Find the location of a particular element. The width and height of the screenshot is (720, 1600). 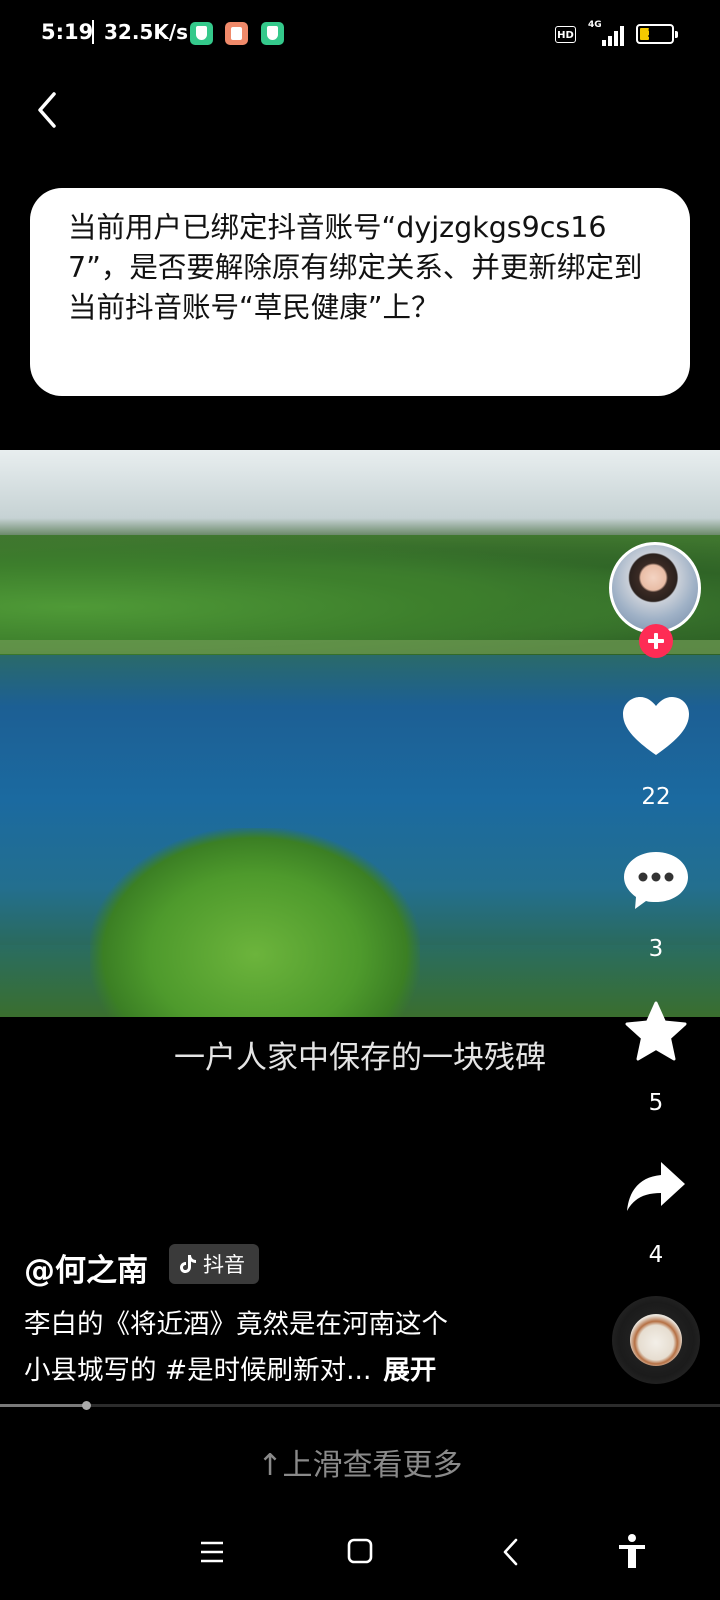

battery-icon: 31 is located at coordinates (657, 34).